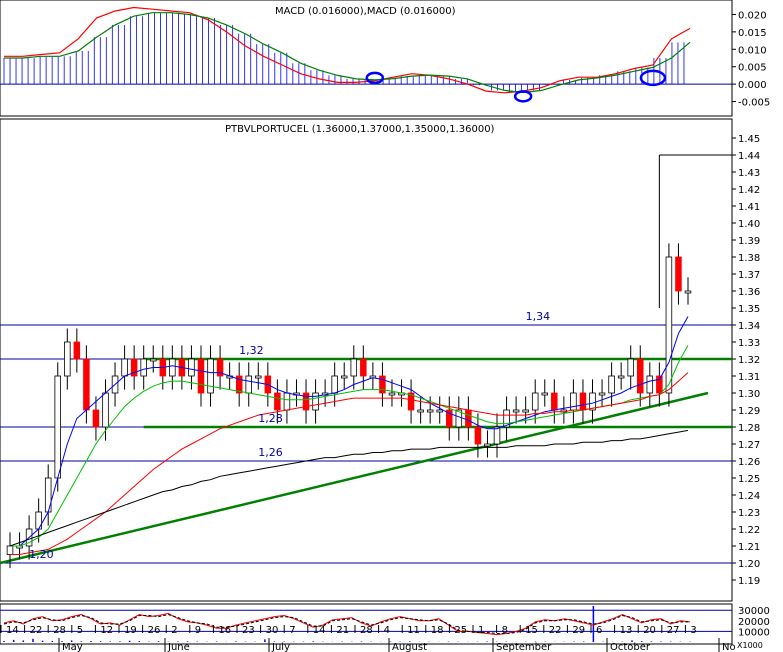  I want to click on price-ytick-label: 1.44, so click(749, 156).